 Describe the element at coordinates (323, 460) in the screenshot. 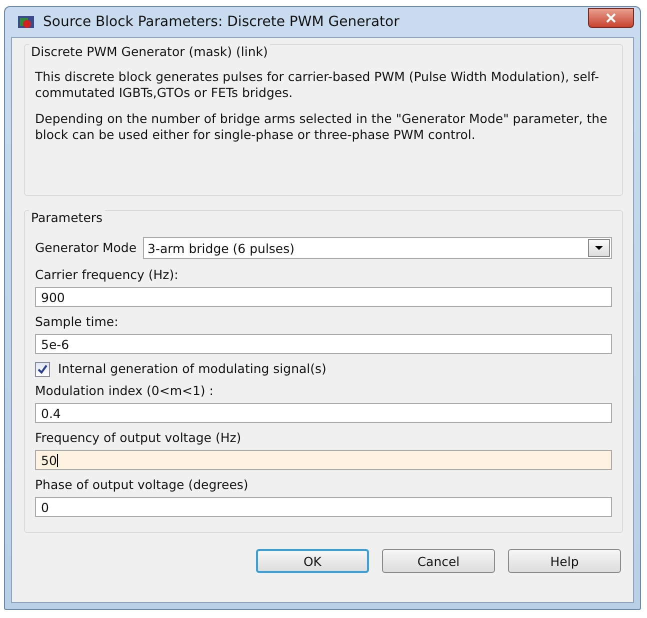

I see `input-field: 50` at that location.